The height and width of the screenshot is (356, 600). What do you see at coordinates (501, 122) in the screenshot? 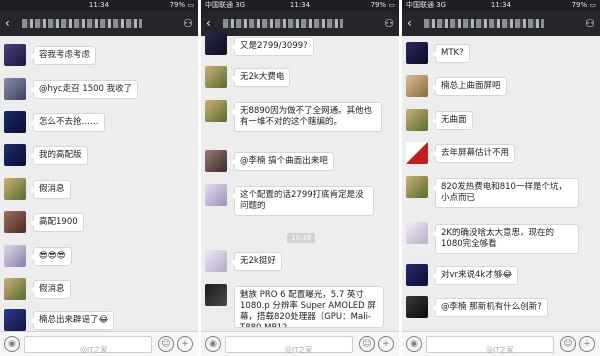
I see `chat-message: 无曲面` at bounding box center [501, 122].